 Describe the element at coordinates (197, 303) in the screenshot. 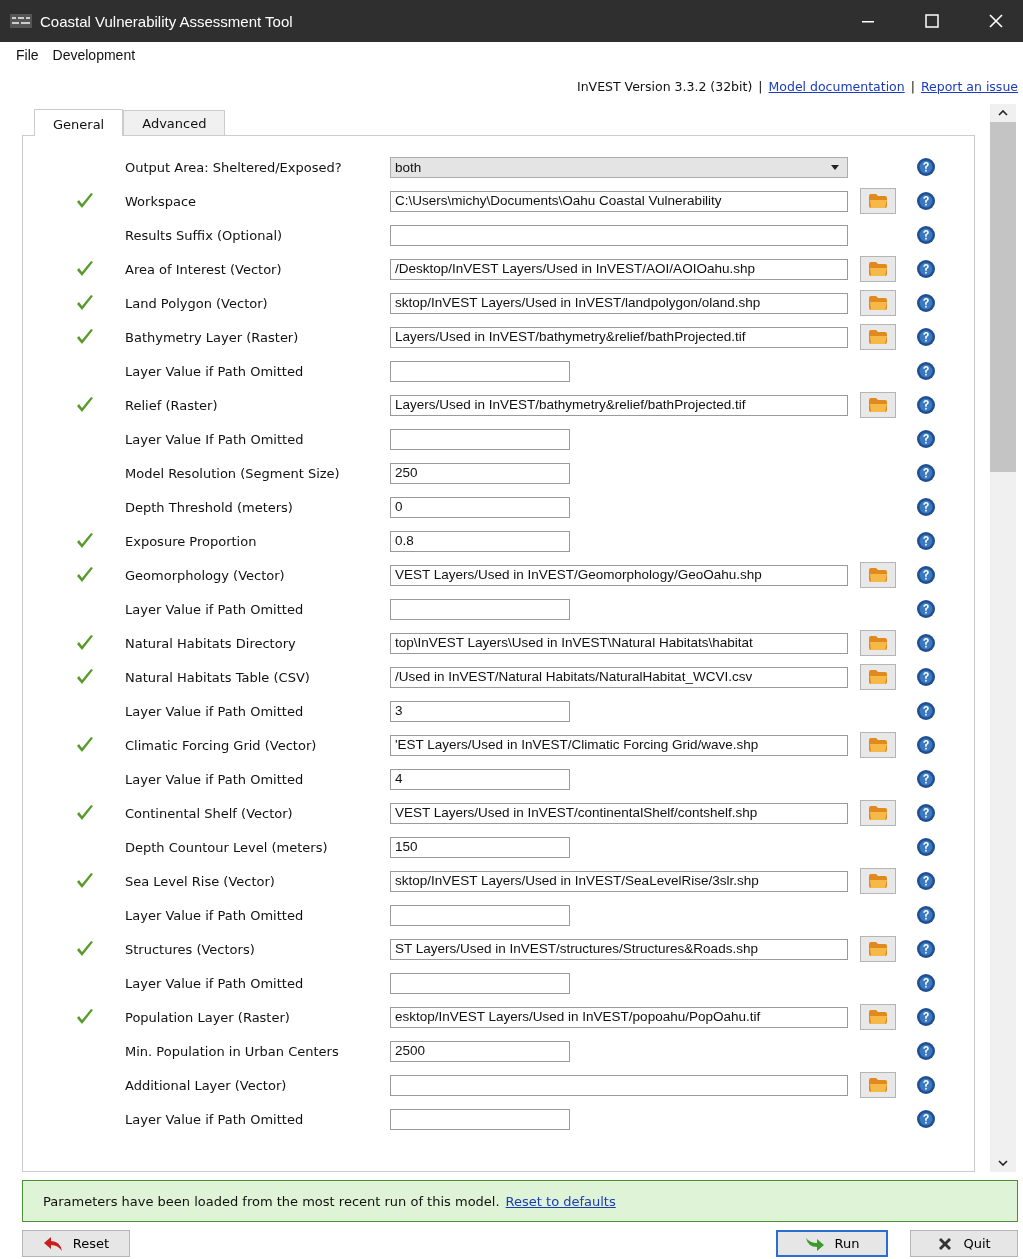

I see `field-label: Land Polygon (Vector)` at that location.